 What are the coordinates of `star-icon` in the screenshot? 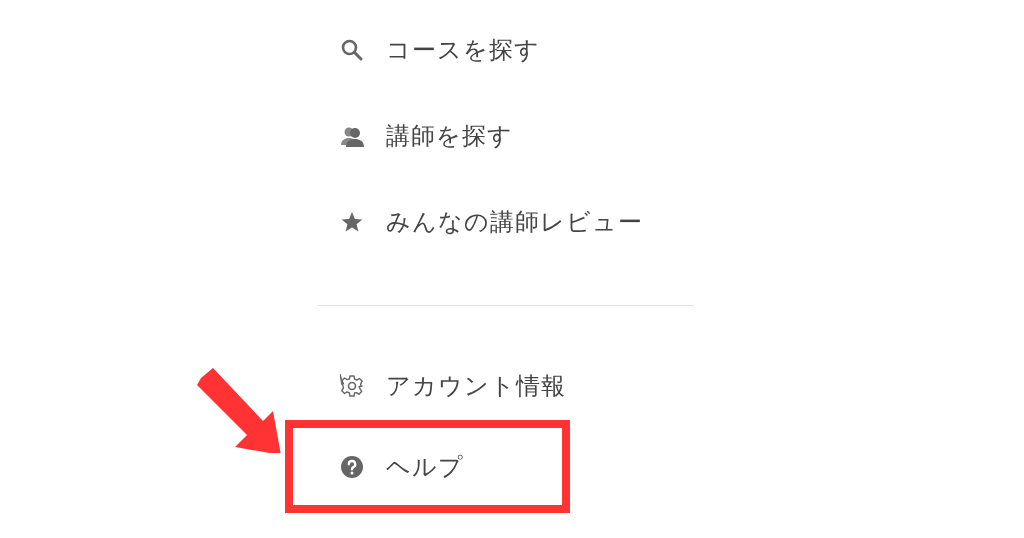 It's located at (352, 222).